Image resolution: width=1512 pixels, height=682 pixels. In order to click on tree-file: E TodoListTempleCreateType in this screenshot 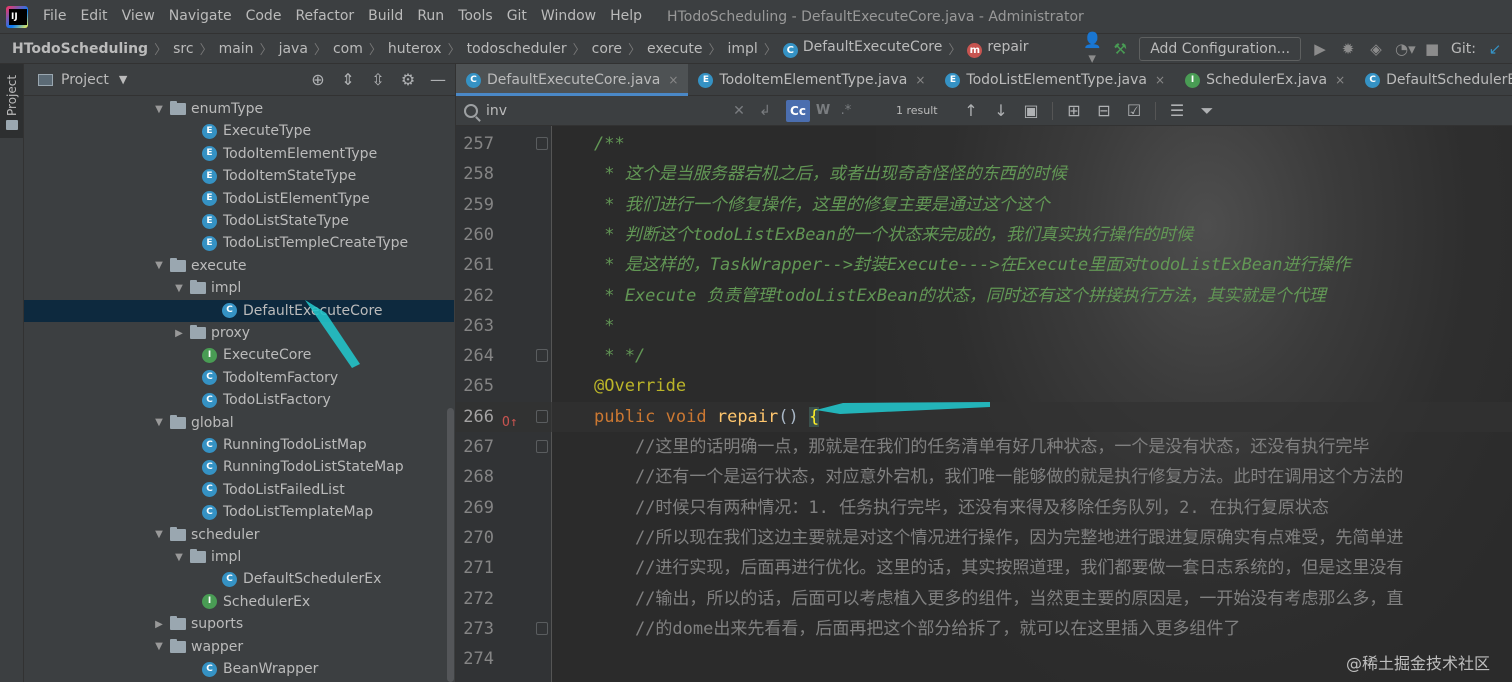, I will do `click(239, 243)`.